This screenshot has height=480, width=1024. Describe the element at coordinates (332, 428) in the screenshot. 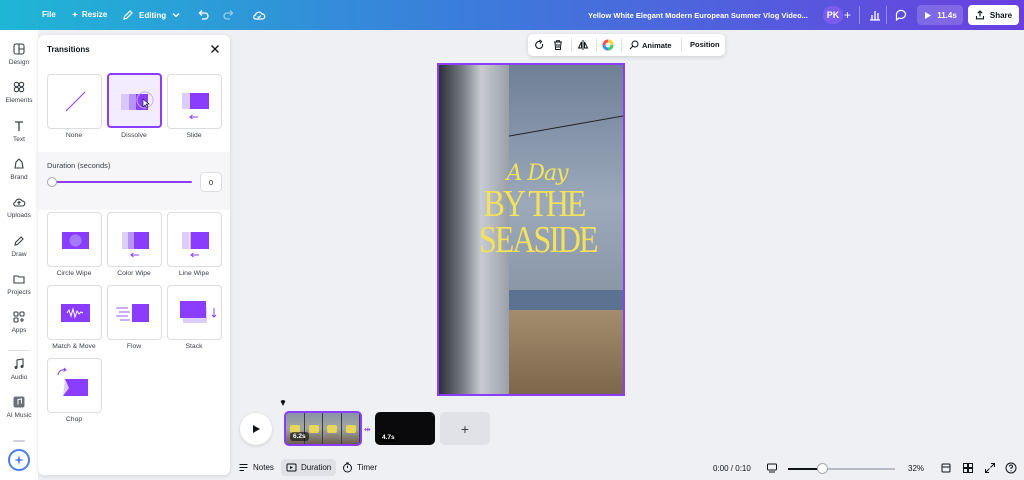

I see `clip-frame` at that location.